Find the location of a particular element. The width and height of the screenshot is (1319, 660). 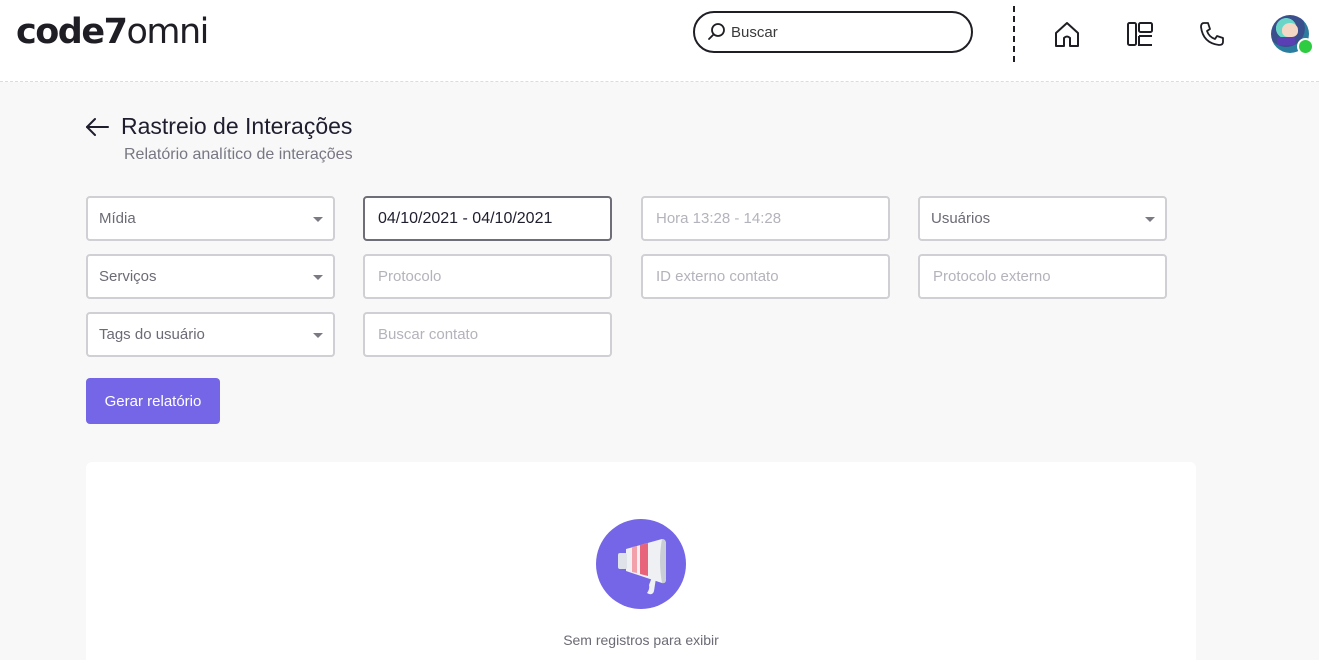

top-bar: code7omni is located at coordinates (659, 41).